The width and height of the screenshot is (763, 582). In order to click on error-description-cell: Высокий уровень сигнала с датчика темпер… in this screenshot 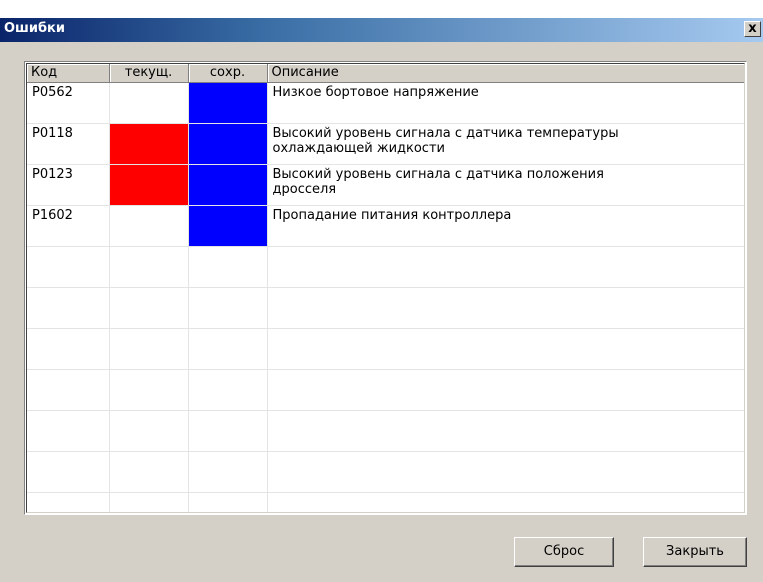, I will do `click(505, 144)`.